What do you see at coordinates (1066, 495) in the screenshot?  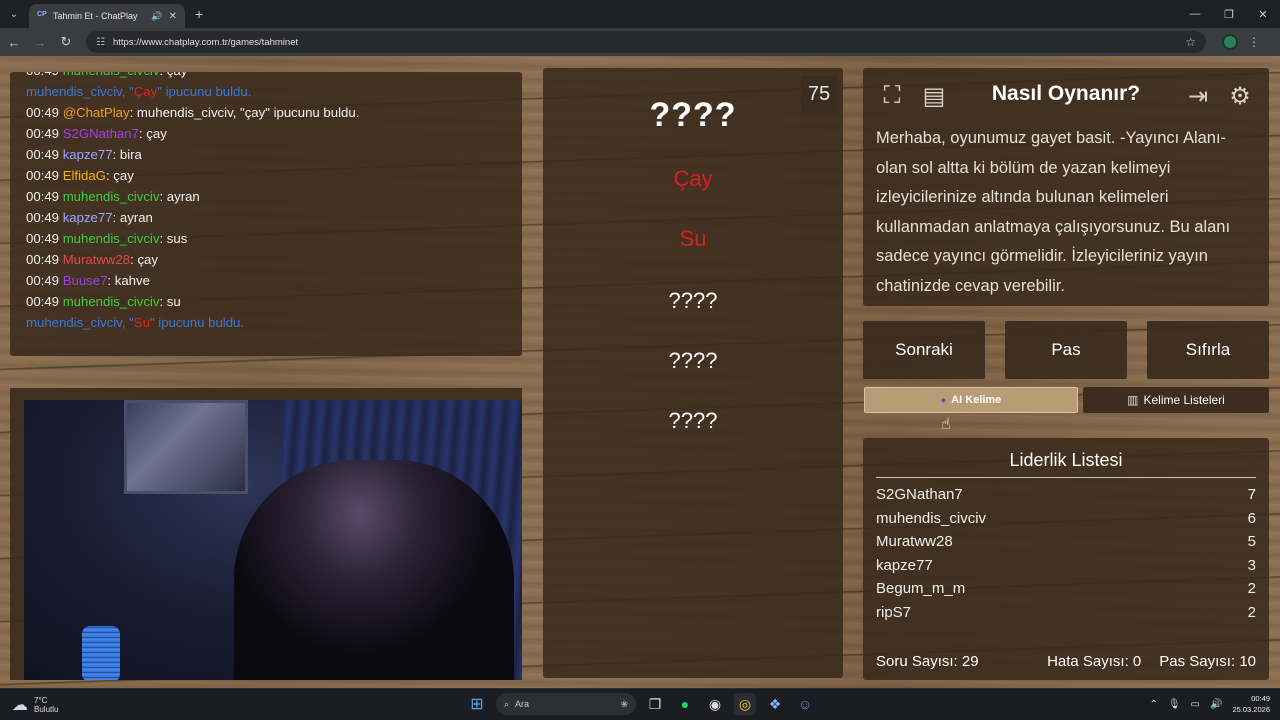 I see `leaderboard-row: S2GNathan7 7` at bounding box center [1066, 495].